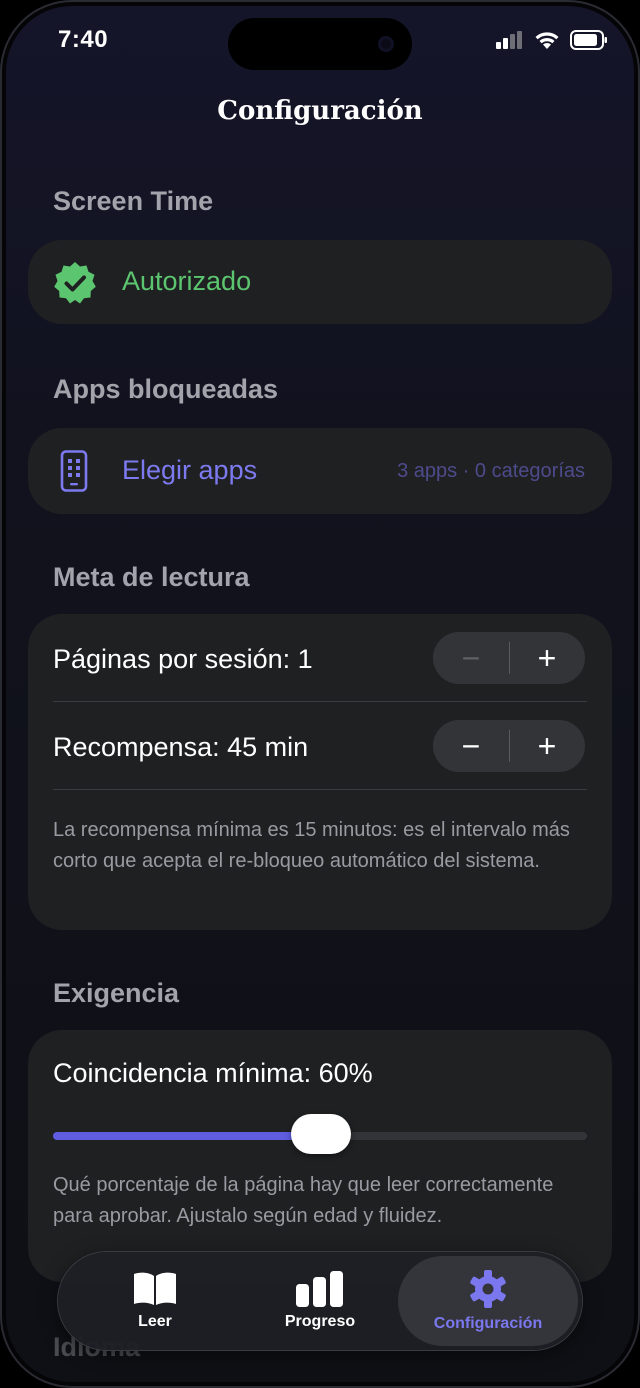  I want to click on minimum-match-slider, so click(320, 1134).